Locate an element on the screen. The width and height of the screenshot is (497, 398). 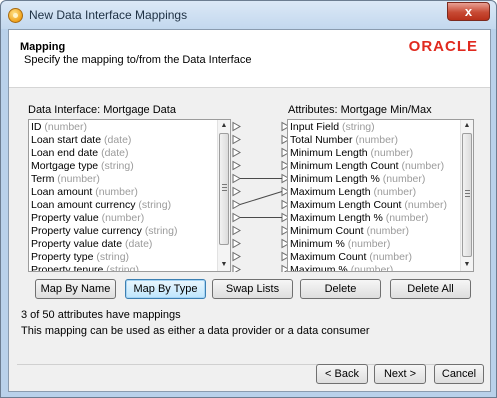
attribute-list-item: Input Field (string) is located at coordinates (374, 127).